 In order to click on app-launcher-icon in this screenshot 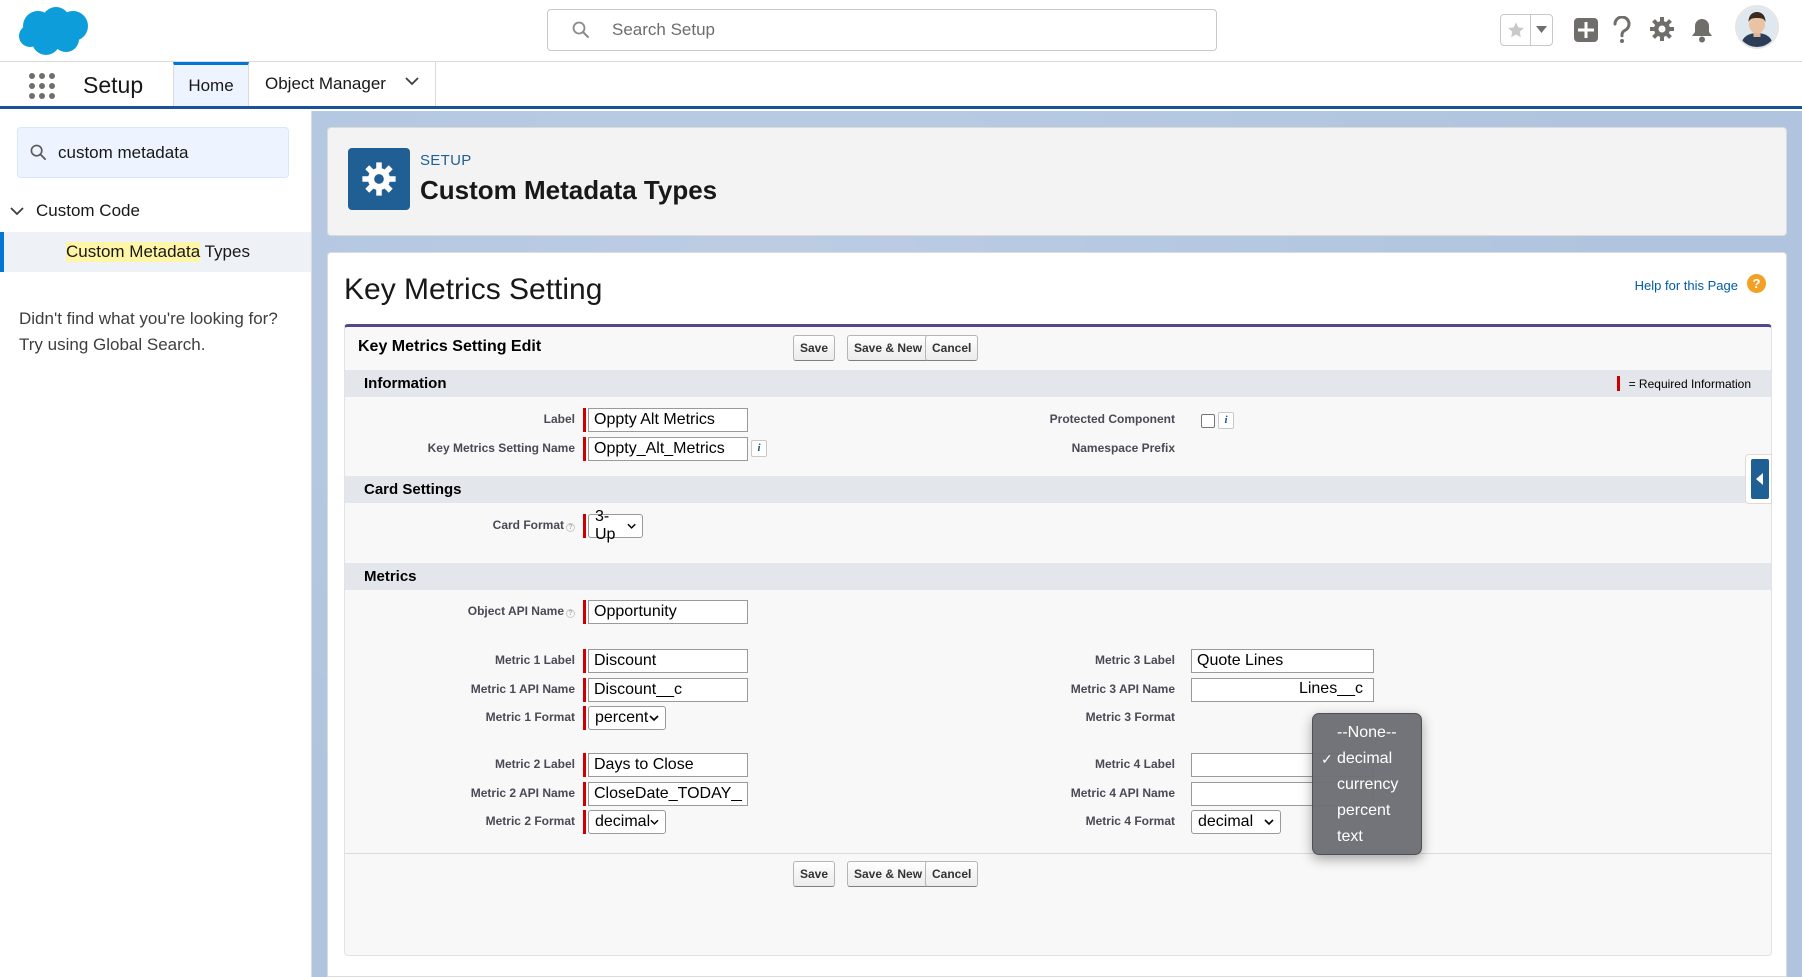, I will do `click(42, 86)`.